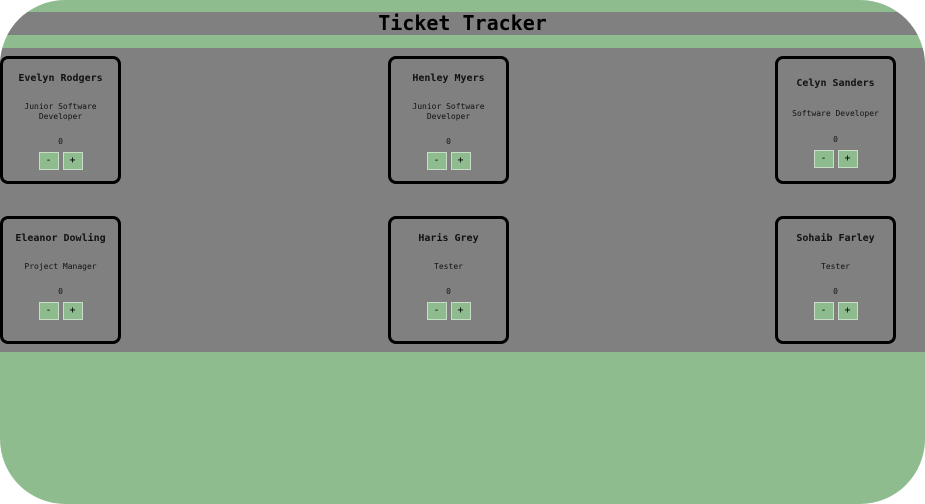  Describe the element at coordinates (60, 238) in the screenshot. I see `member-name: Eleanor Dowling` at that location.